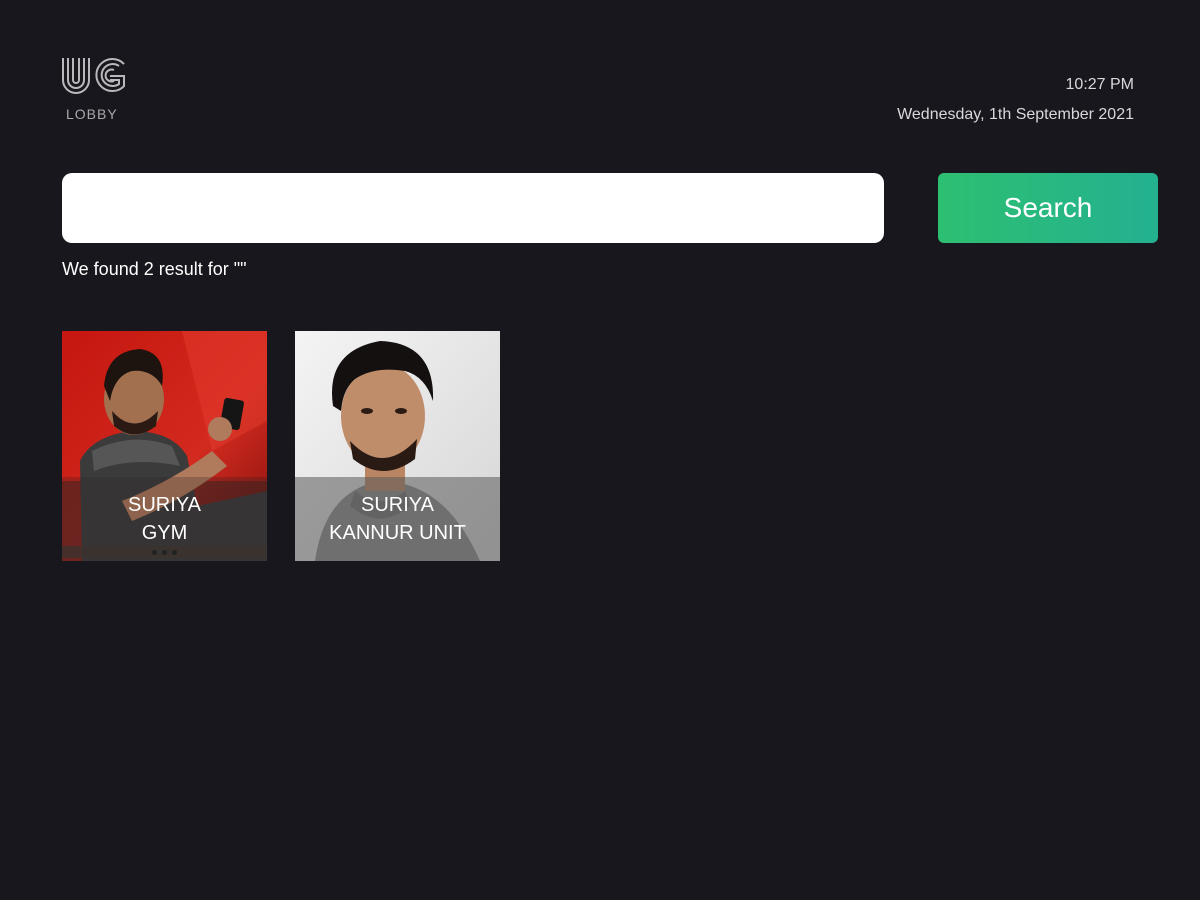 The width and height of the screenshot is (1200, 900). Describe the element at coordinates (281, 446) in the screenshot. I see `results-grid: SURIYA GYM SURIYA KANNUR UNIT` at that location.